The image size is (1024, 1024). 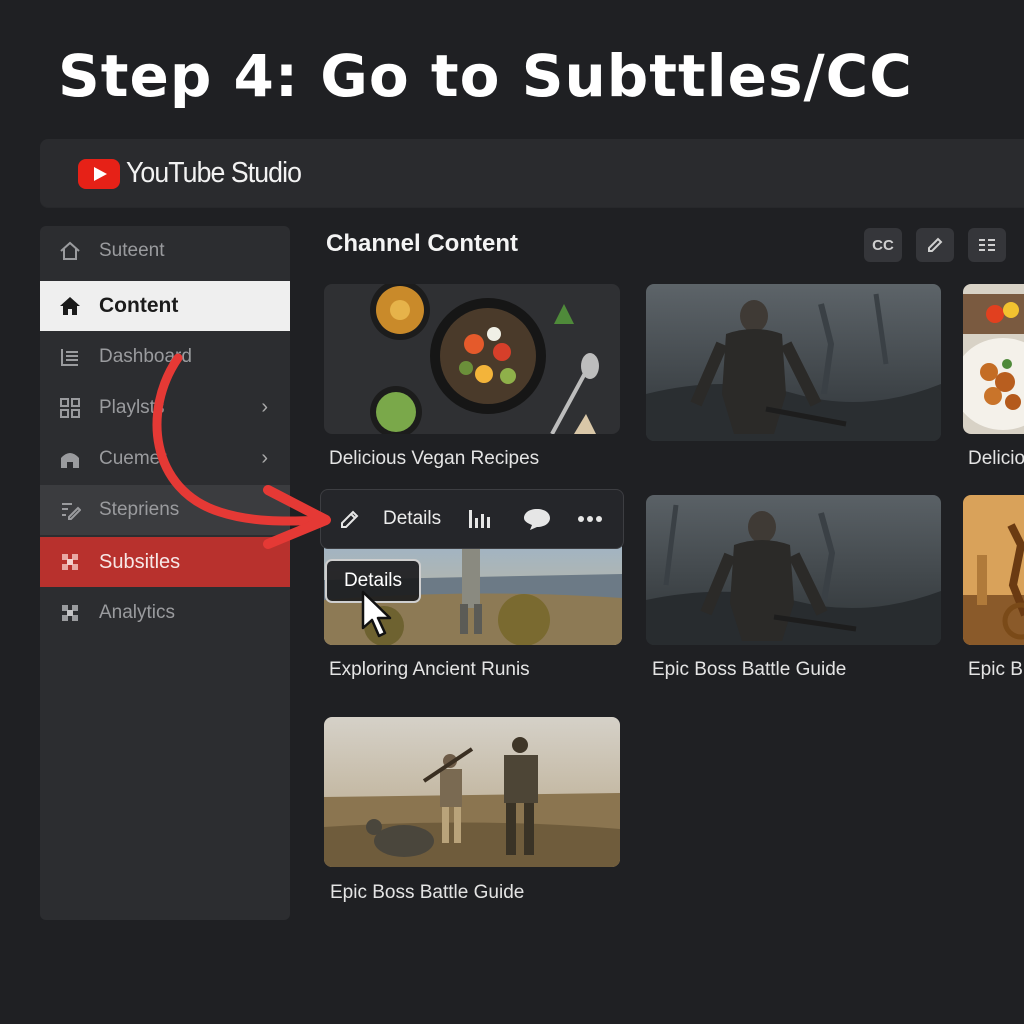 I want to click on edit-steps-icon, so click(x=70, y=510).